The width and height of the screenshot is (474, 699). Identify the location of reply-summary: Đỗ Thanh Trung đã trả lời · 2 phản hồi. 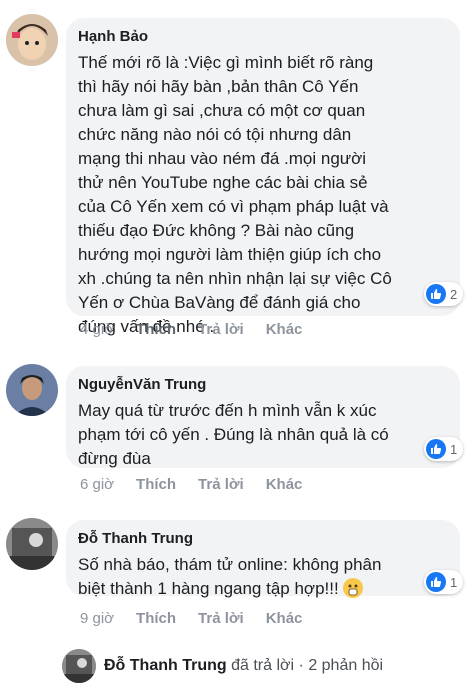
(243, 666).